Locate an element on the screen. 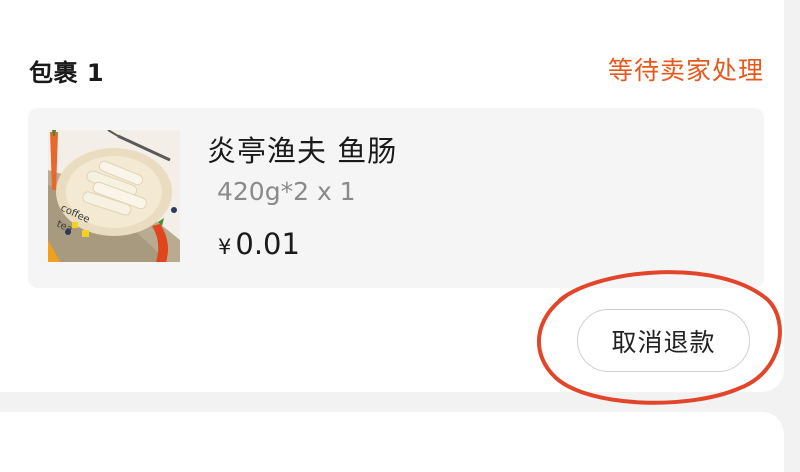 The height and width of the screenshot is (472, 800). sausage-product-photo-icon: coffee tea is located at coordinates (114, 196).